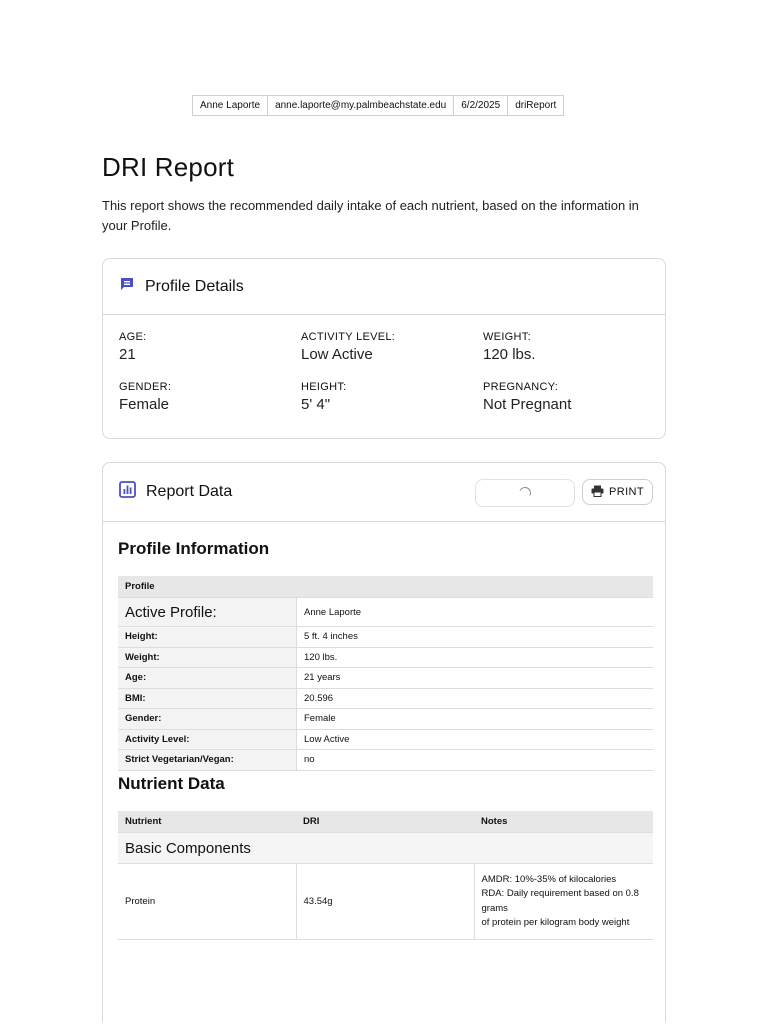 The height and width of the screenshot is (1024, 768). What do you see at coordinates (597, 492) in the screenshot?
I see `printer-icon` at bounding box center [597, 492].